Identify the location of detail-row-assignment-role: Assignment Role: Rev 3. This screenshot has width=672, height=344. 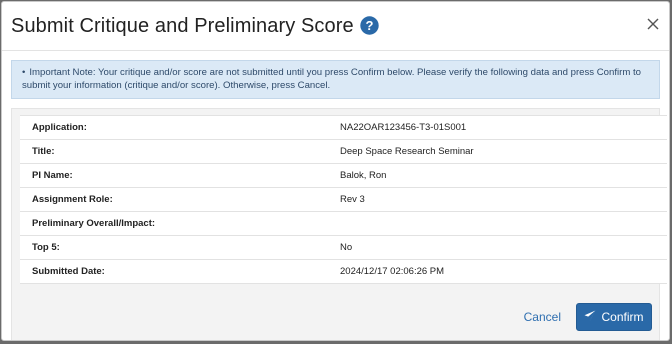
(343, 200).